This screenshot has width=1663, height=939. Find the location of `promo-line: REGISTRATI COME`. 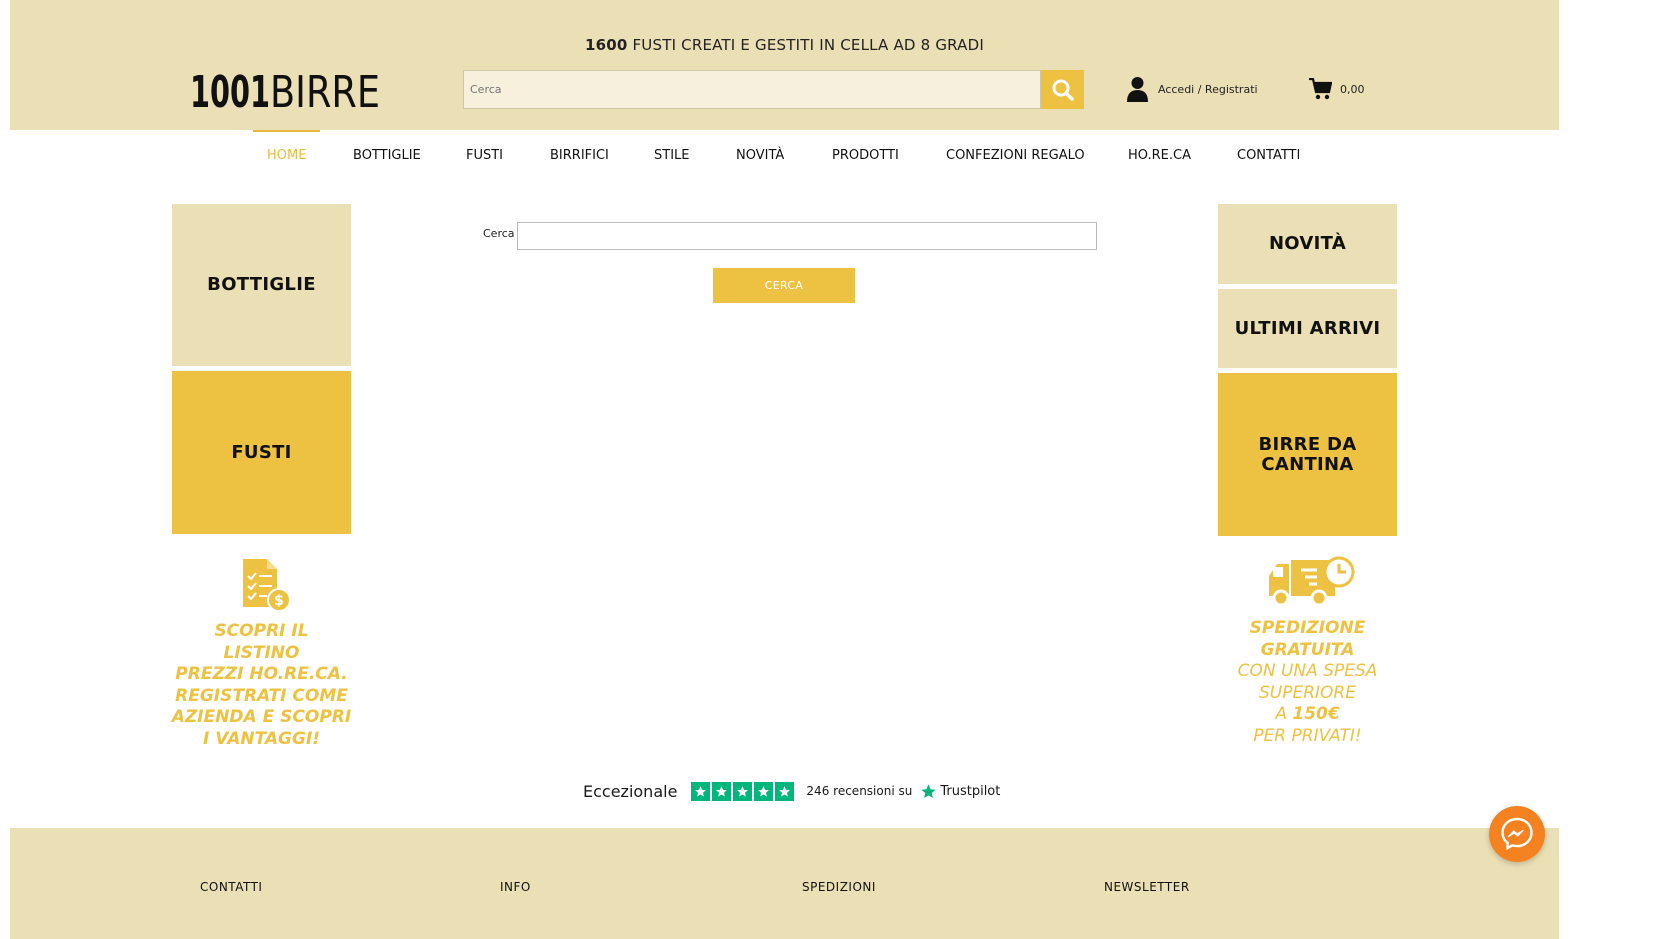

promo-line: REGISTRATI COME is located at coordinates (261, 695).